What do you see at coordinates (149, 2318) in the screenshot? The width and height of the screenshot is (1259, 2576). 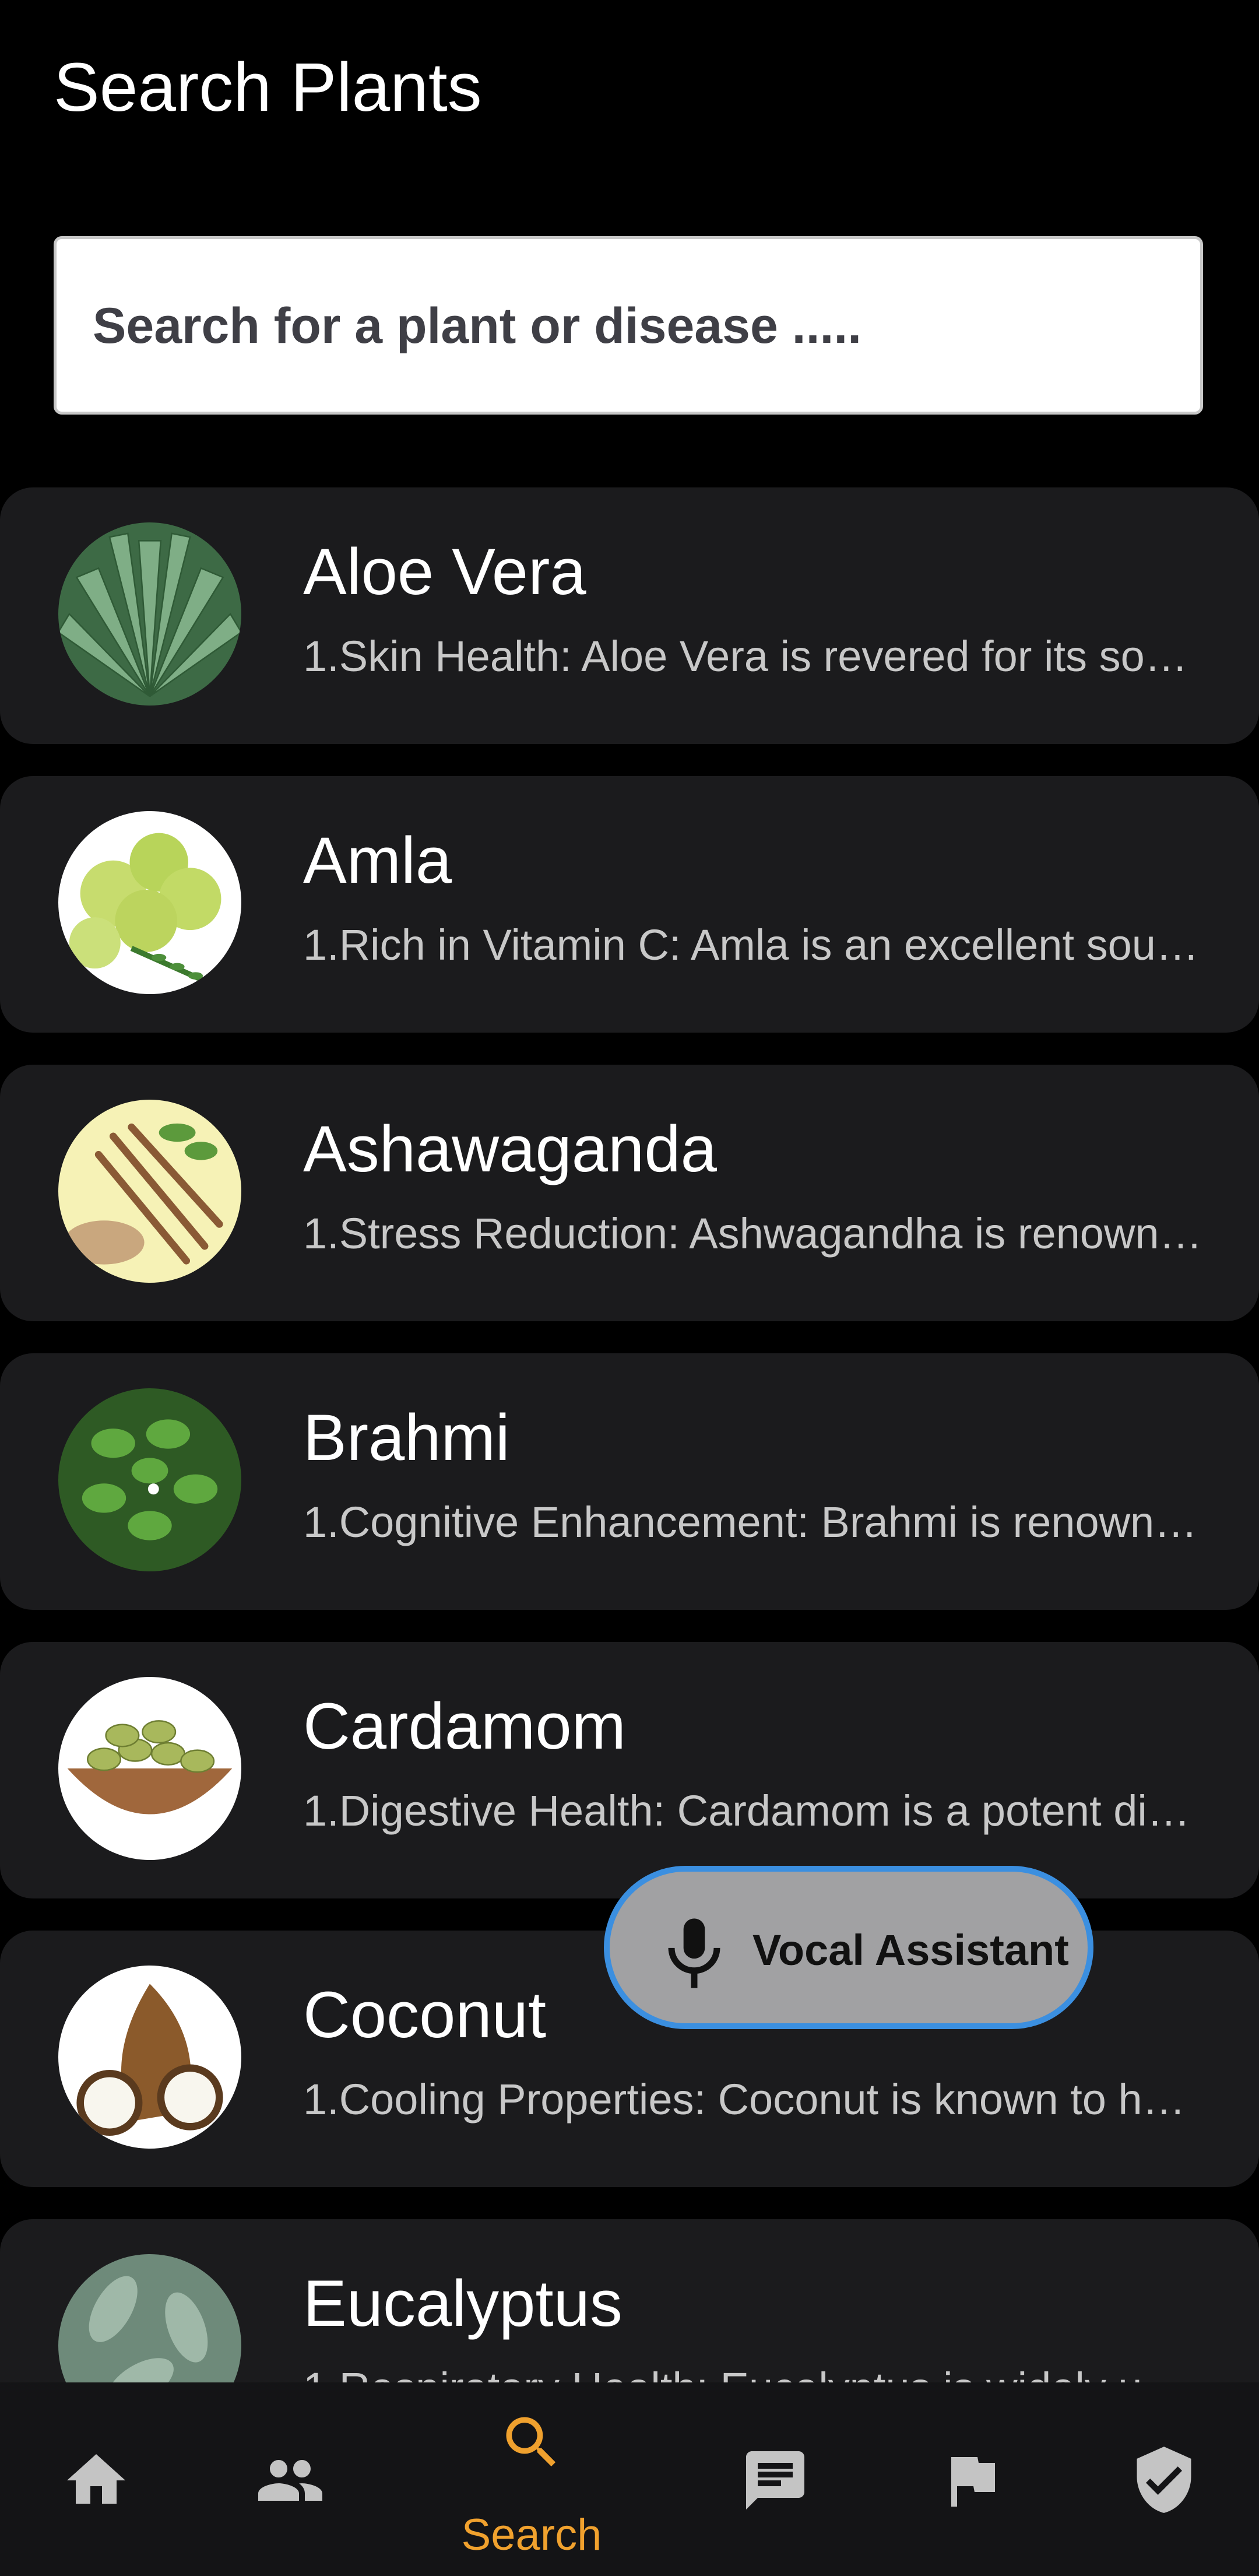 I see `eucalyptus-photo` at bounding box center [149, 2318].